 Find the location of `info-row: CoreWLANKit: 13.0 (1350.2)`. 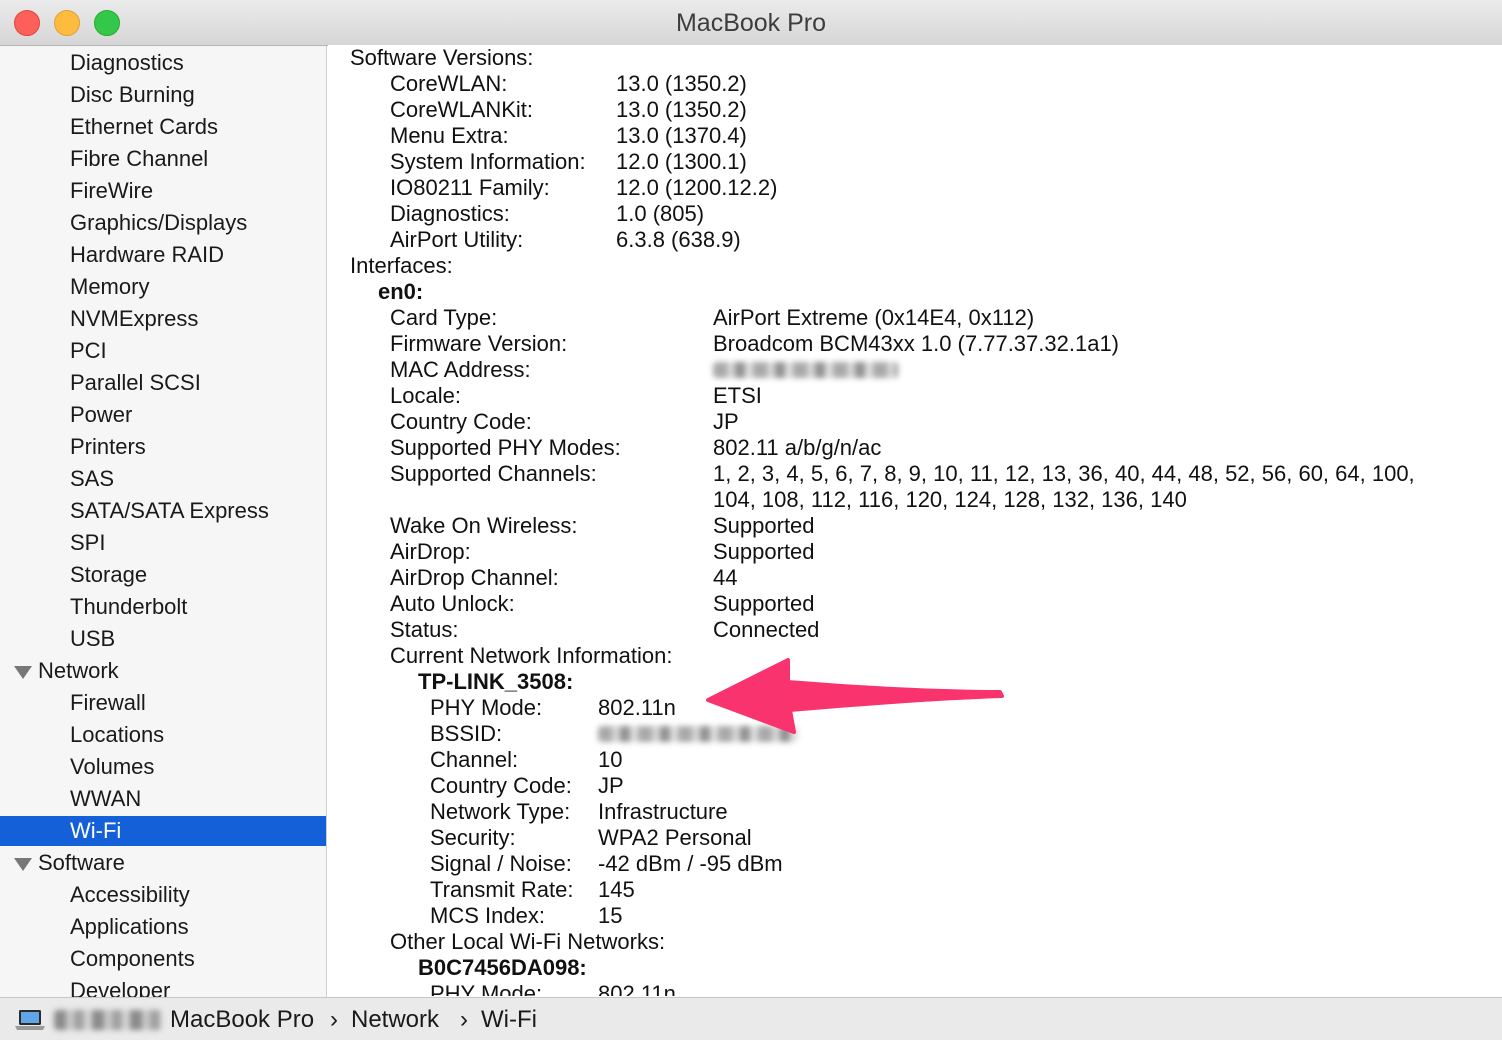

info-row: CoreWLANKit: 13.0 (1350.2) is located at coordinates (915, 110).